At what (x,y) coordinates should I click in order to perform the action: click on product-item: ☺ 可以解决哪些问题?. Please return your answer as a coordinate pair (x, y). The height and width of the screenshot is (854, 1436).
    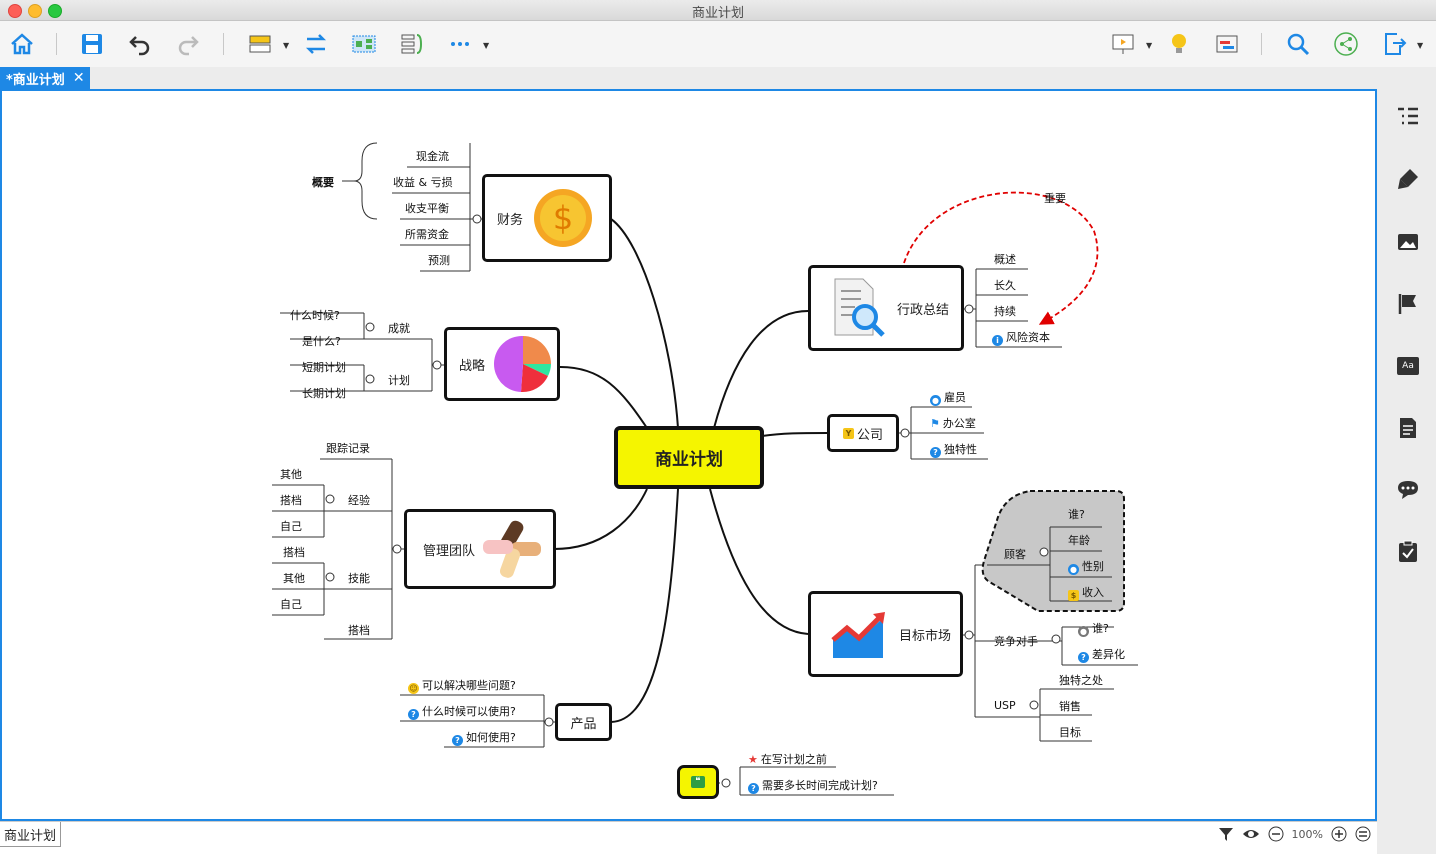
    Looking at the image, I should click on (462, 685).